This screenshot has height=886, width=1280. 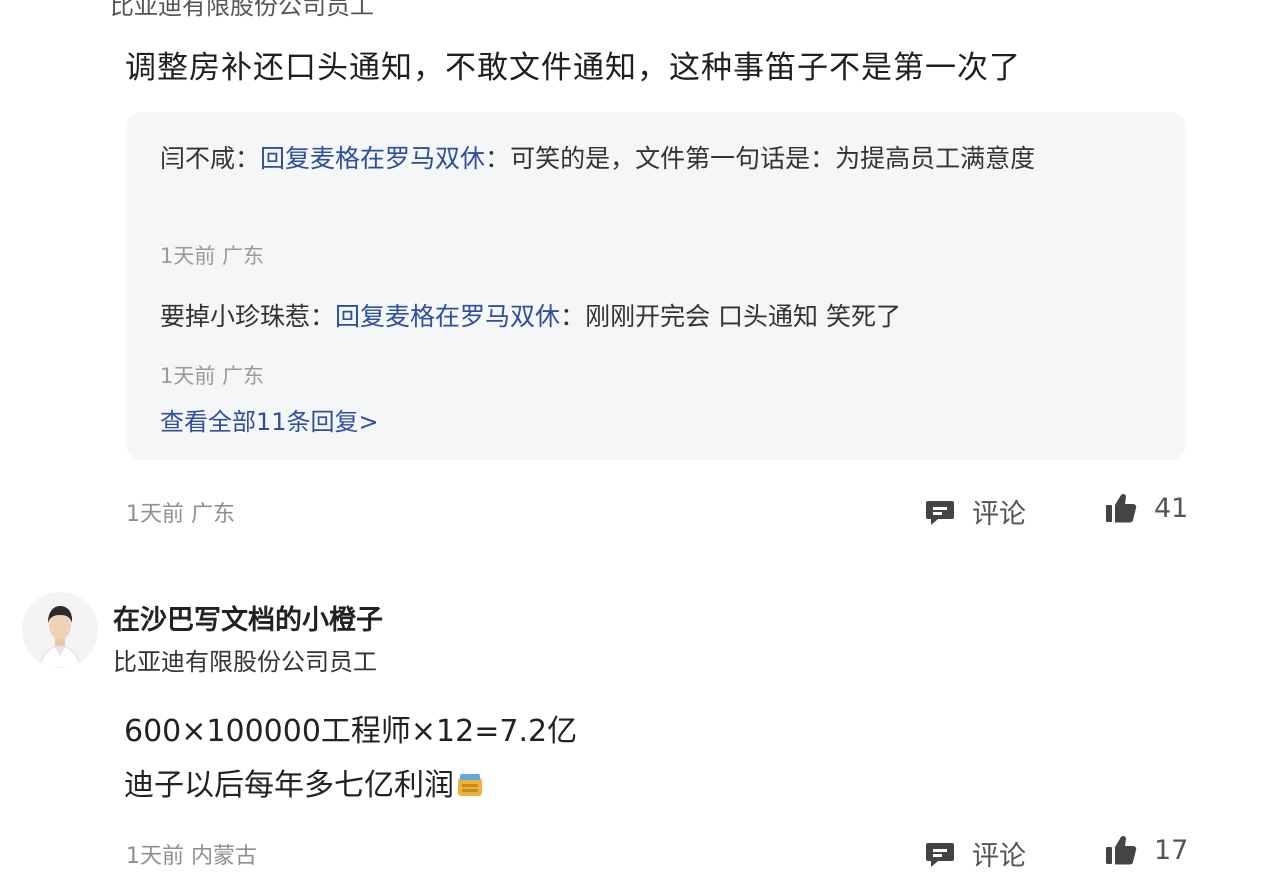 What do you see at coordinates (1146, 508) in the screenshot?
I see `like-button: 41` at bounding box center [1146, 508].